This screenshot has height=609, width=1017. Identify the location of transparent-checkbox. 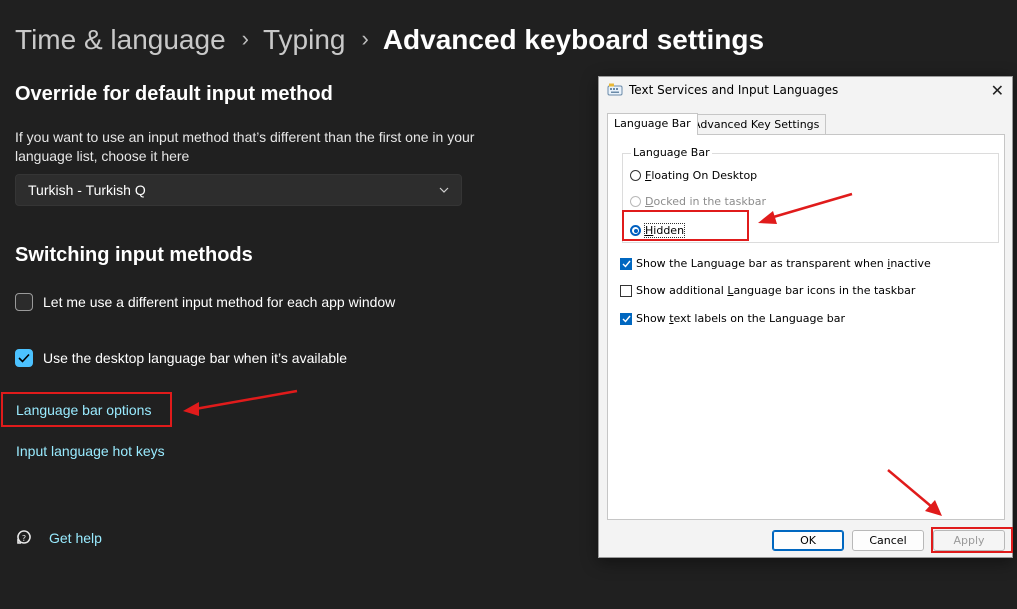
(626, 263).